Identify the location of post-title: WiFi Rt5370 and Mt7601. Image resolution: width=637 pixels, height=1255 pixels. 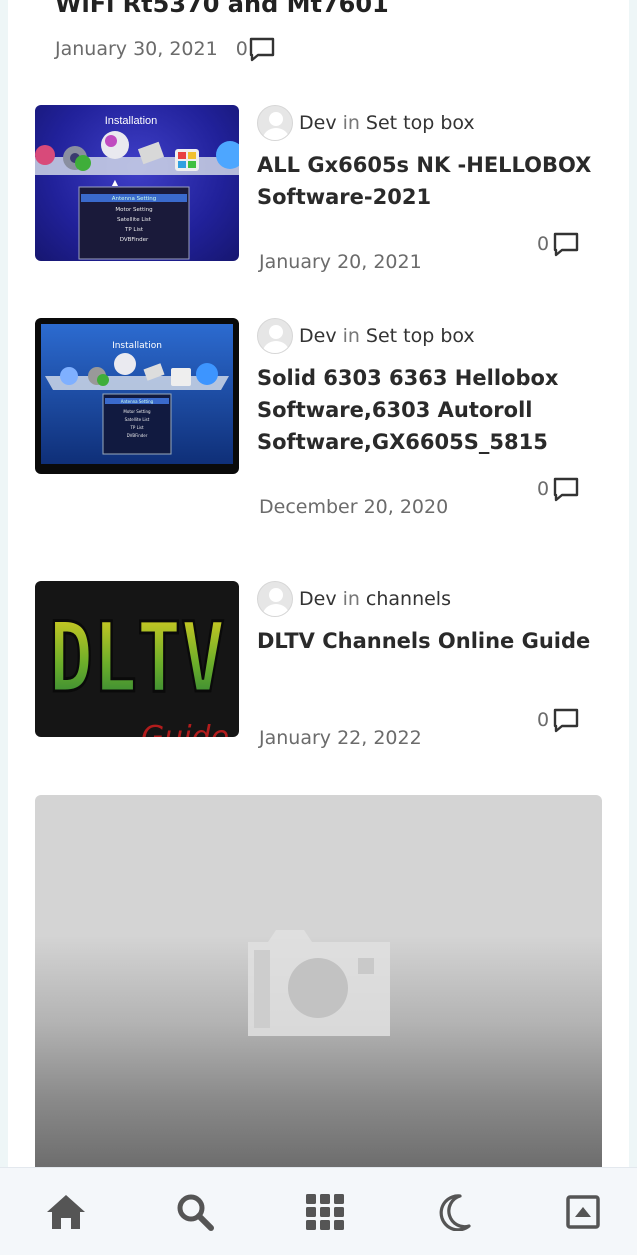
(222, 9).